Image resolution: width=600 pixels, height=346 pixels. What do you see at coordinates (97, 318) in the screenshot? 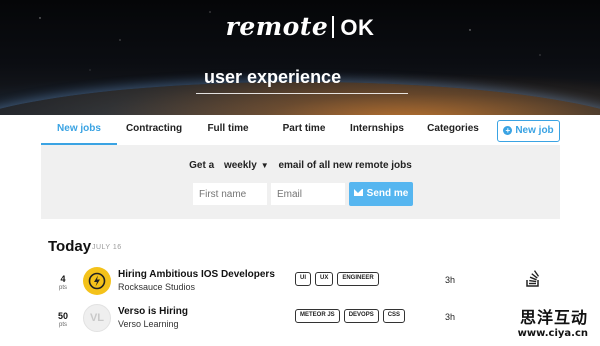
I see `company-avatar: VL` at bounding box center [97, 318].